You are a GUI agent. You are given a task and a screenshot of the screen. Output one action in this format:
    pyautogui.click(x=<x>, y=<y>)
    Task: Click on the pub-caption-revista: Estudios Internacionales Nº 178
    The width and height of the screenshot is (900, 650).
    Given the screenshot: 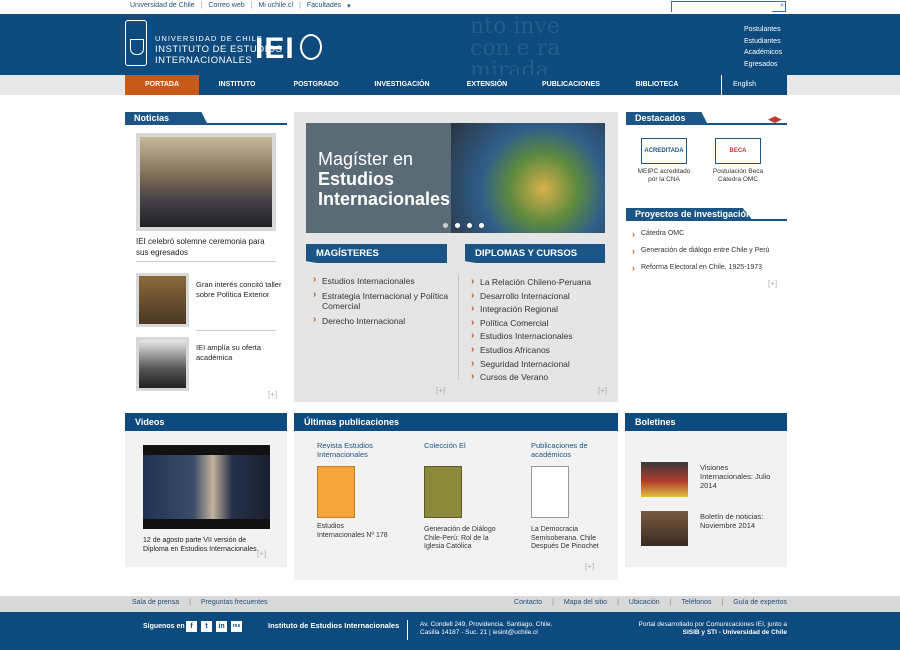 What is the action you would take?
    pyautogui.click(x=354, y=531)
    